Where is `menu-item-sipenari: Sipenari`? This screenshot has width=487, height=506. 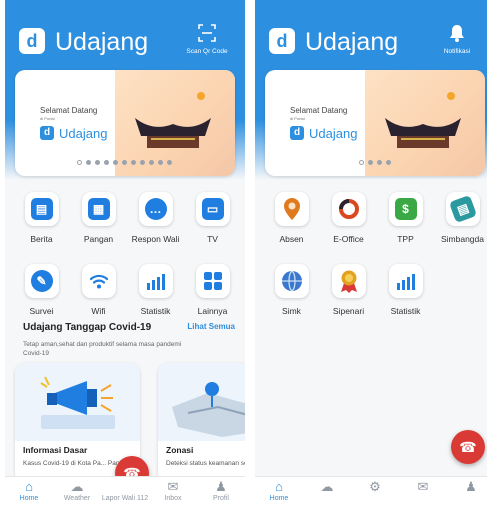 menu-item-sipenari: Sipenari is located at coordinates (348, 295).